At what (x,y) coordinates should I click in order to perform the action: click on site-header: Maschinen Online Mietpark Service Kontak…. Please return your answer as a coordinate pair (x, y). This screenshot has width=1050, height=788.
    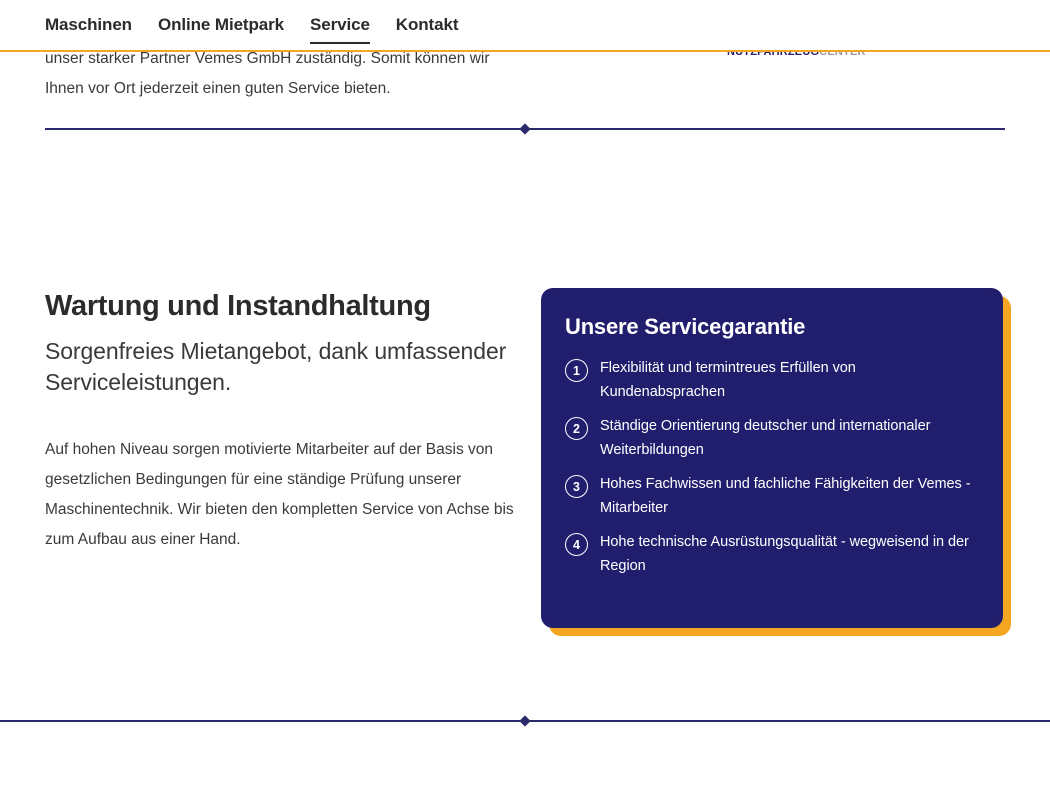
    Looking at the image, I should click on (525, 26).